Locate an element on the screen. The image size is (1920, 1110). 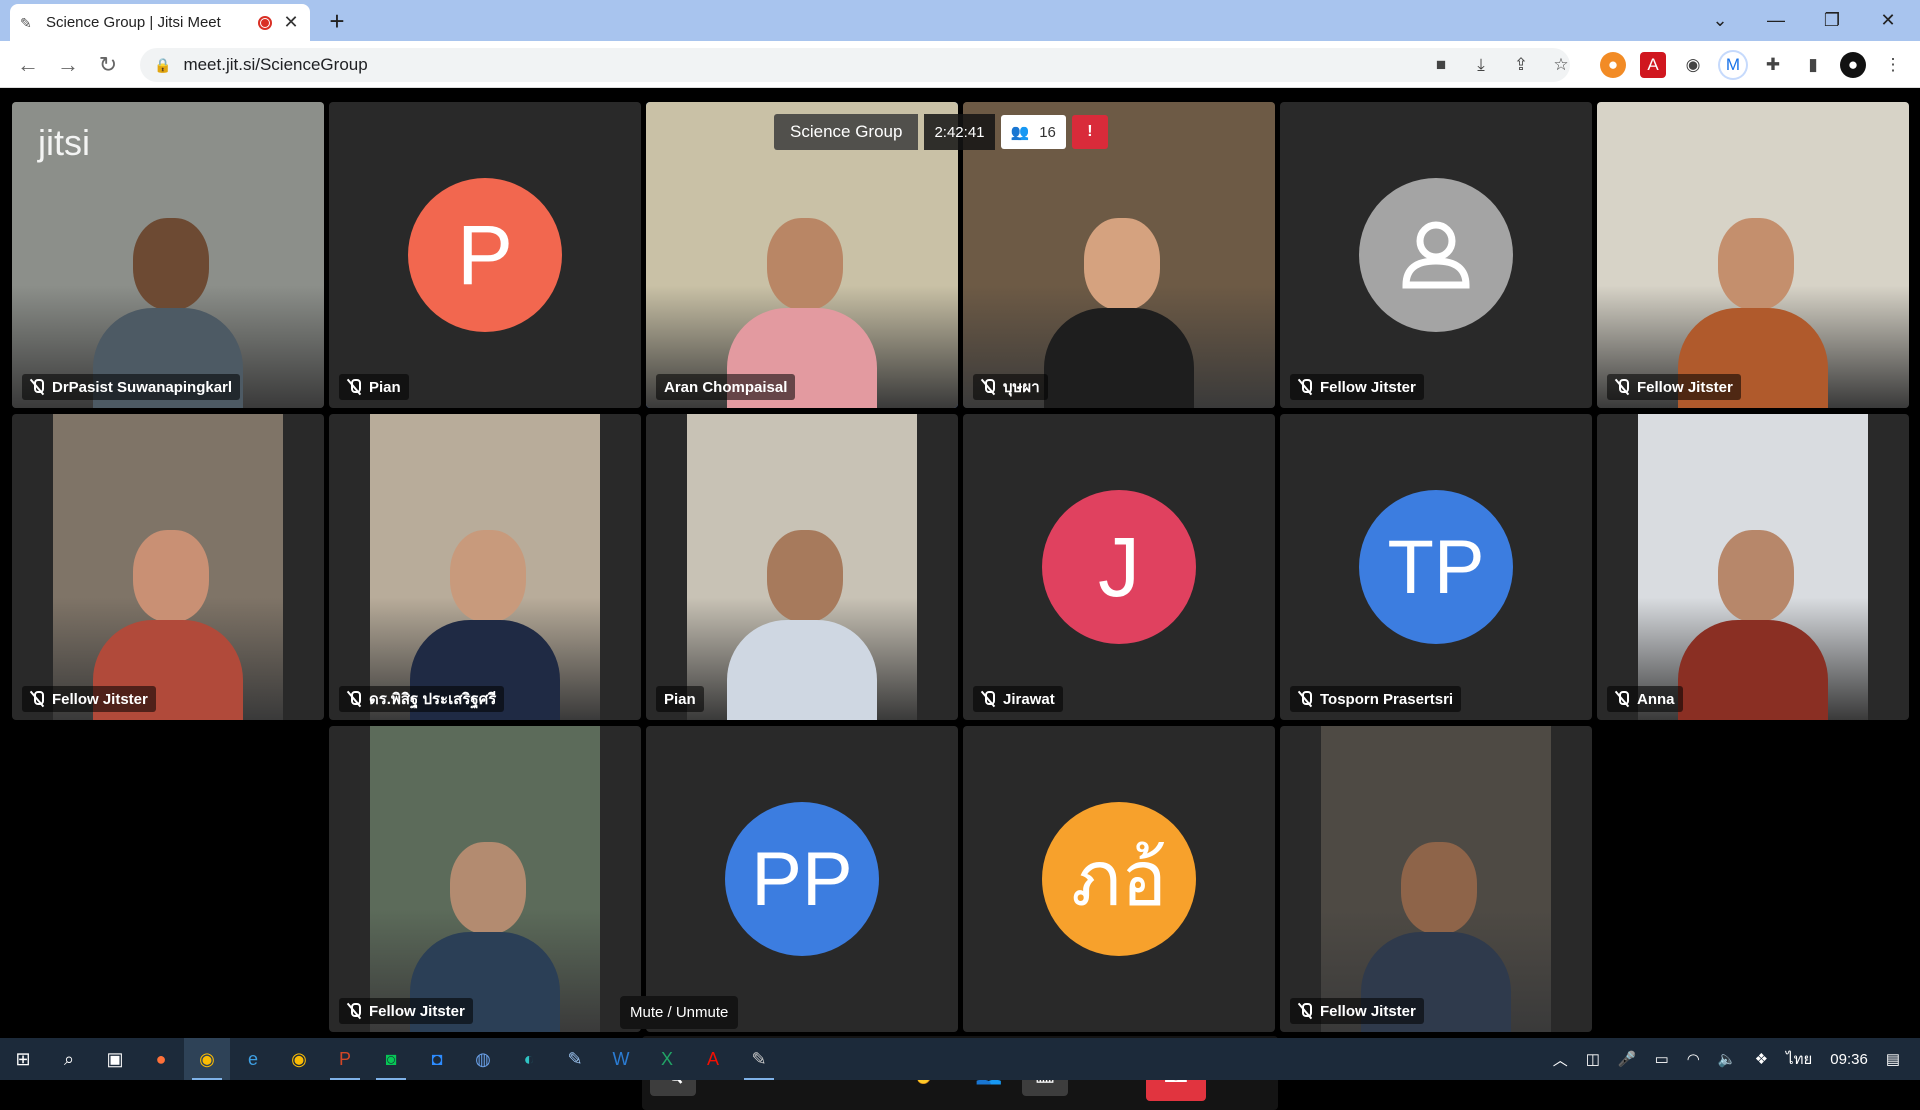
notifications-icon: ▤ is located at coordinates (1893, 1059).